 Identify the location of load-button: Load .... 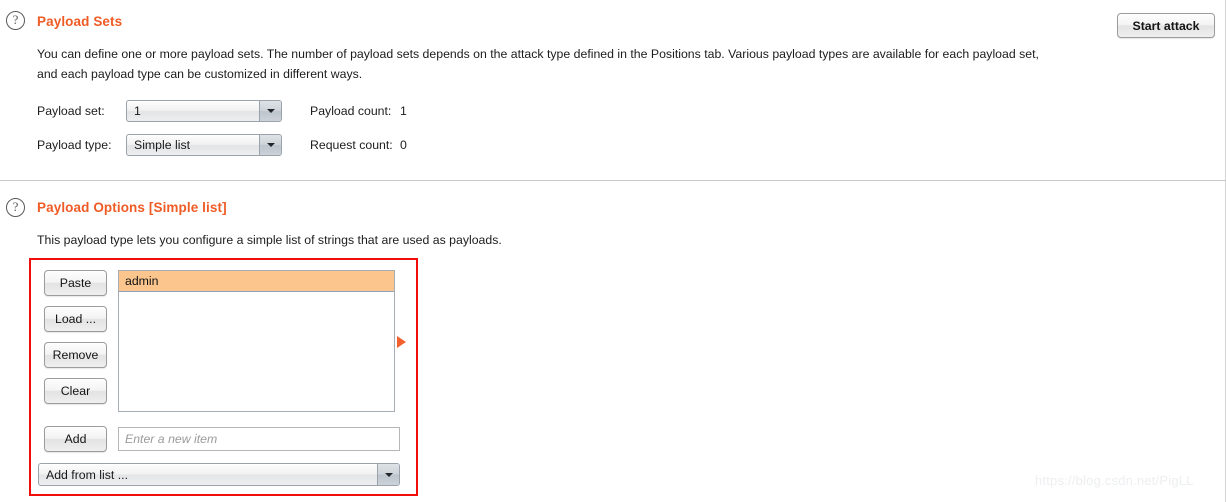
(75, 319).